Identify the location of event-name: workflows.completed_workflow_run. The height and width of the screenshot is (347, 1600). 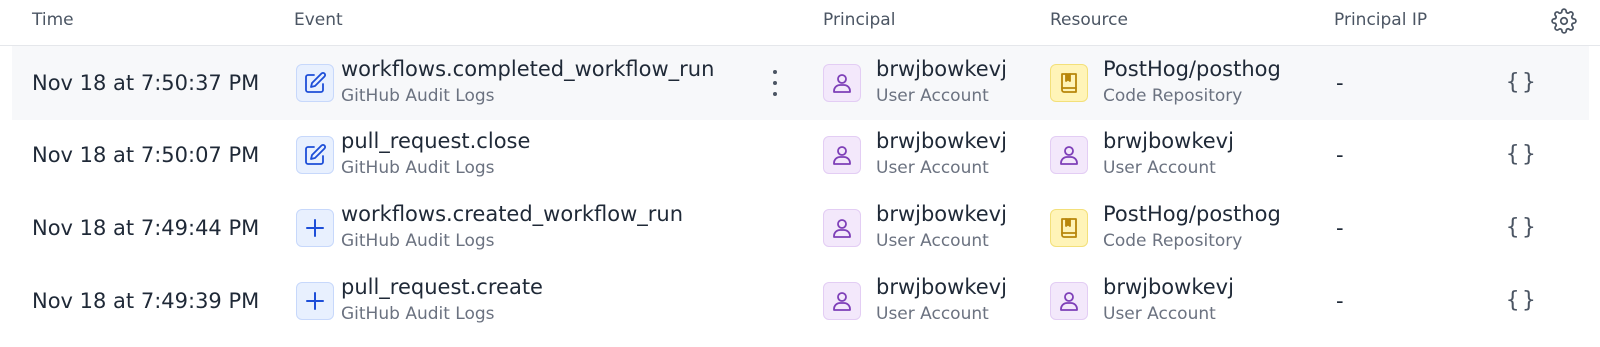
(527, 69).